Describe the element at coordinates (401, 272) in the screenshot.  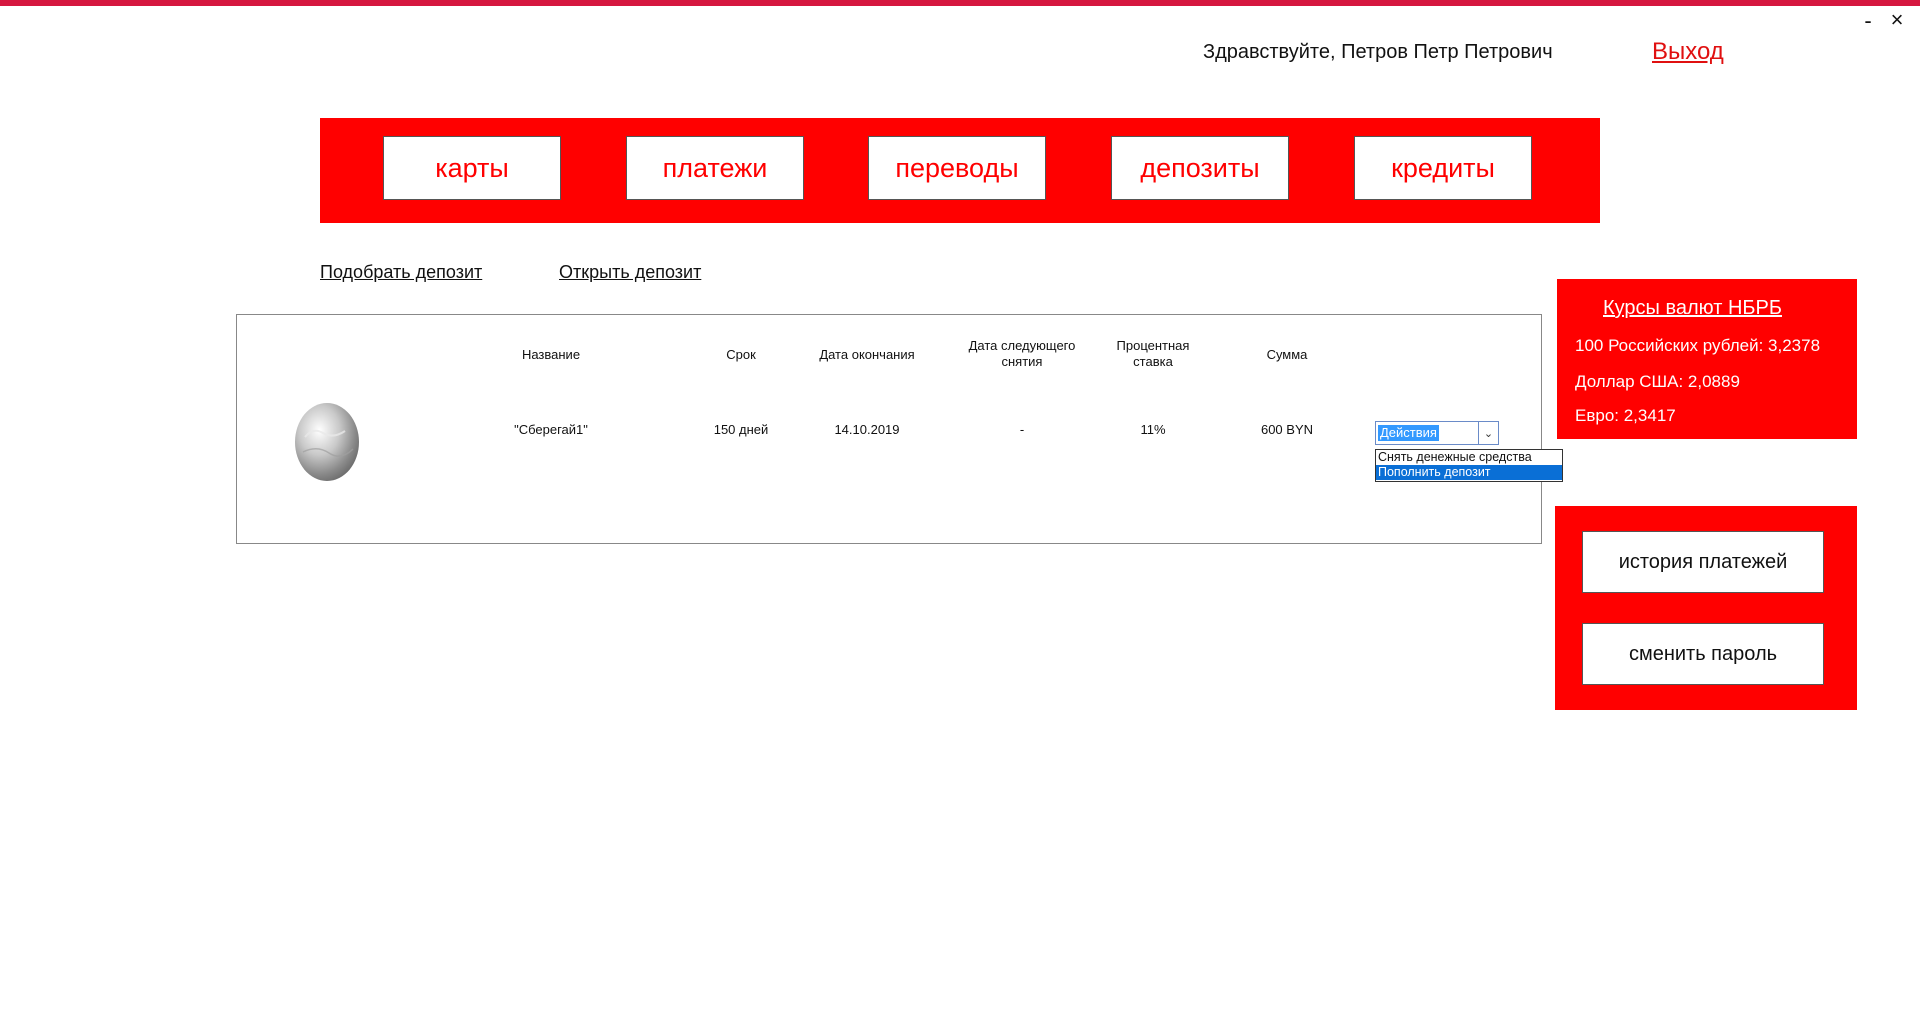
I see `choose-deposit-link: Подобрать депозит` at that location.